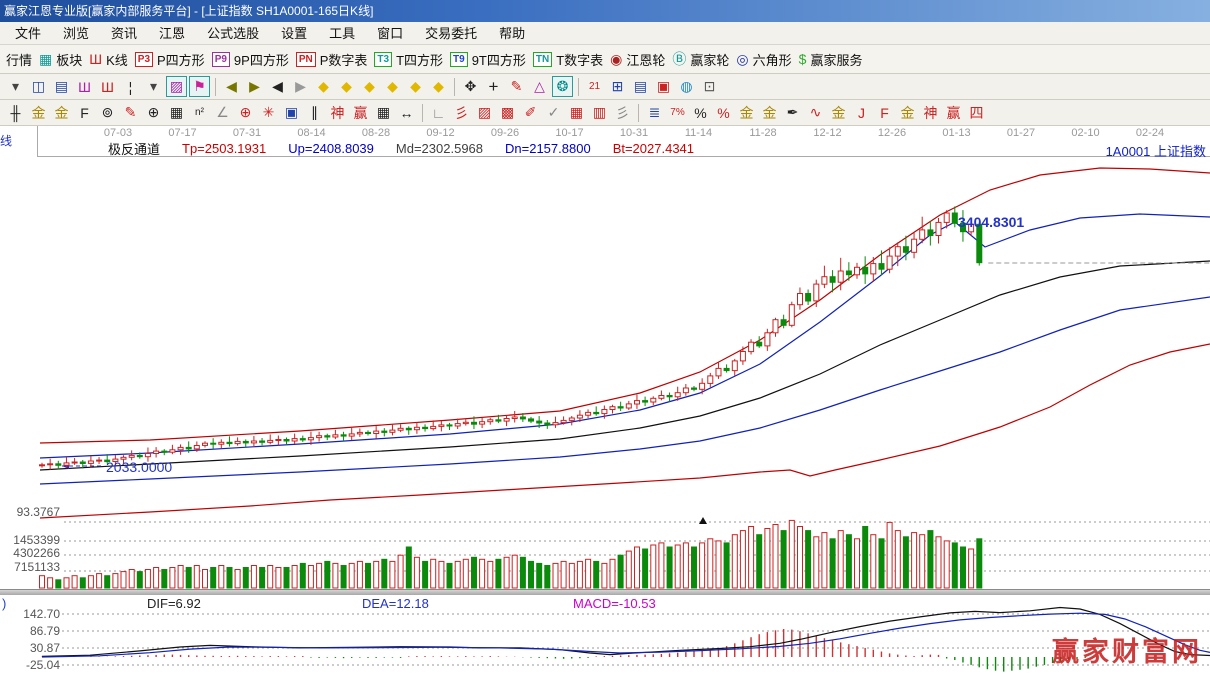 Image resolution: width=1210 pixels, height=674 pixels. What do you see at coordinates (438, 86) in the screenshot?
I see `gann-full-icon: ◆` at bounding box center [438, 86].